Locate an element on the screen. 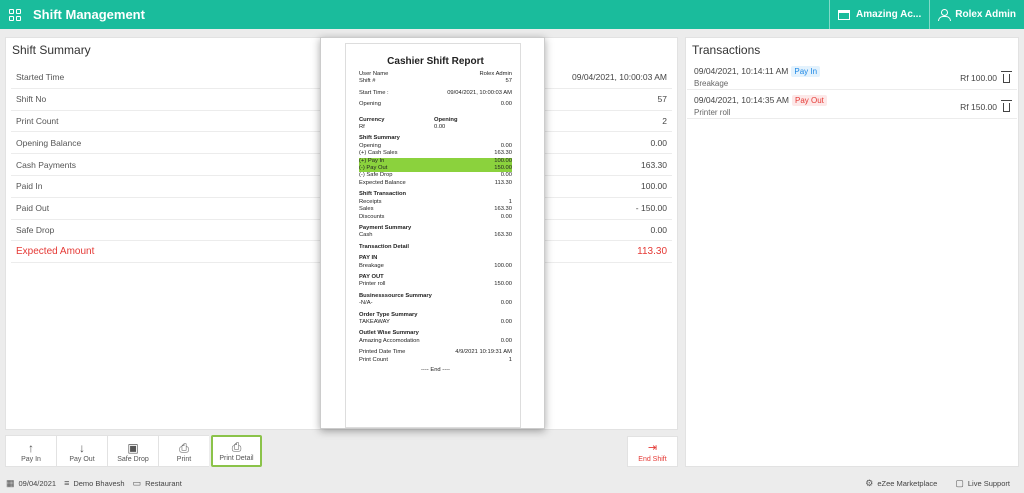 The width and height of the screenshot is (1024, 493). row-label: Shift No is located at coordinates (31, 99).